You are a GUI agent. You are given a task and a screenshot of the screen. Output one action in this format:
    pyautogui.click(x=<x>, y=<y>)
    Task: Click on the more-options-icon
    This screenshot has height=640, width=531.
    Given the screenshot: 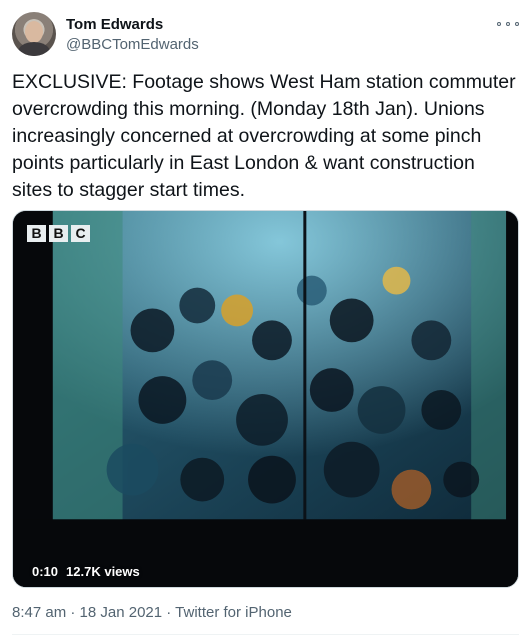 What is the action you would take?
    pyautogui.click(x=508, y=24)
    